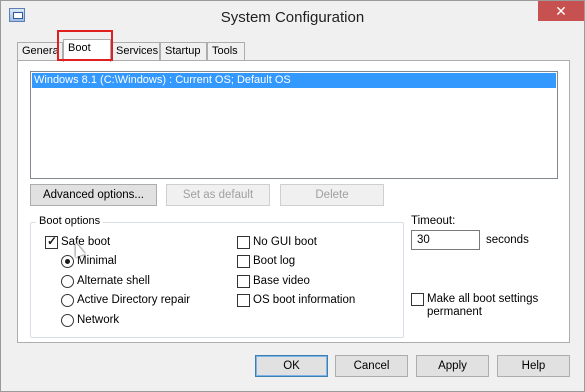  I want to click on set-as-default-button: Set as default, so click(218, 195).